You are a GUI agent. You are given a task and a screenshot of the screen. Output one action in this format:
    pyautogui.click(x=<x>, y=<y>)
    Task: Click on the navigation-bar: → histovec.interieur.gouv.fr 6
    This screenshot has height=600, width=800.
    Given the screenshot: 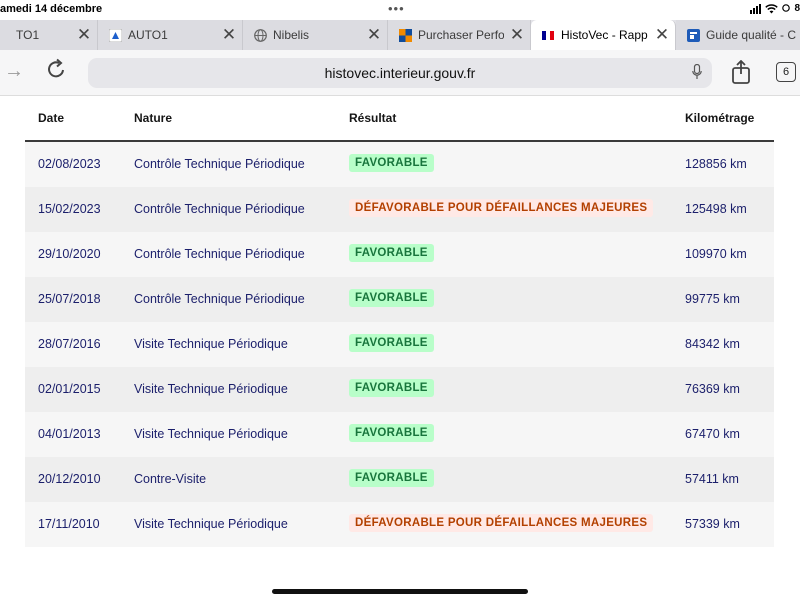 What is the action you would take?
    pyautogui.click(x=400, y=73)
    